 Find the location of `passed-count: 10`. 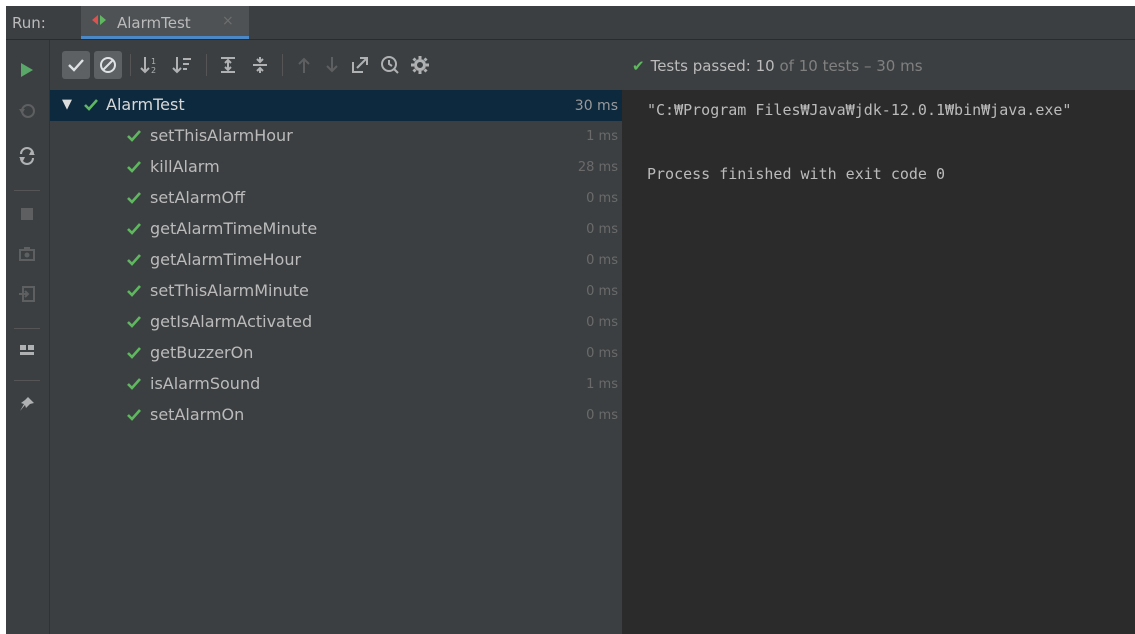

passed-count: 10 is located at coordinates (765, 66).